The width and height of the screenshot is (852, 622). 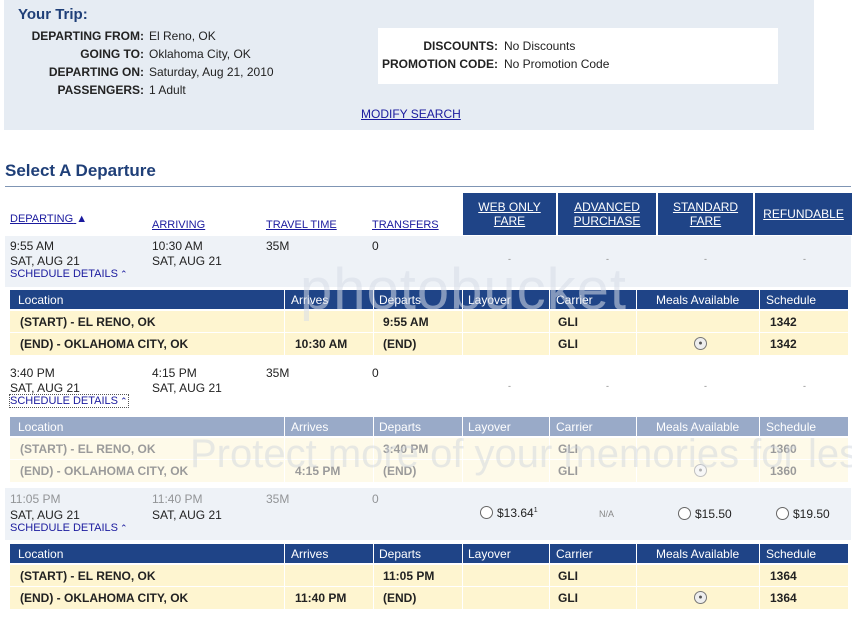 I want to click on fare-refundable-option: $19.50, so click(x=803, y=514).